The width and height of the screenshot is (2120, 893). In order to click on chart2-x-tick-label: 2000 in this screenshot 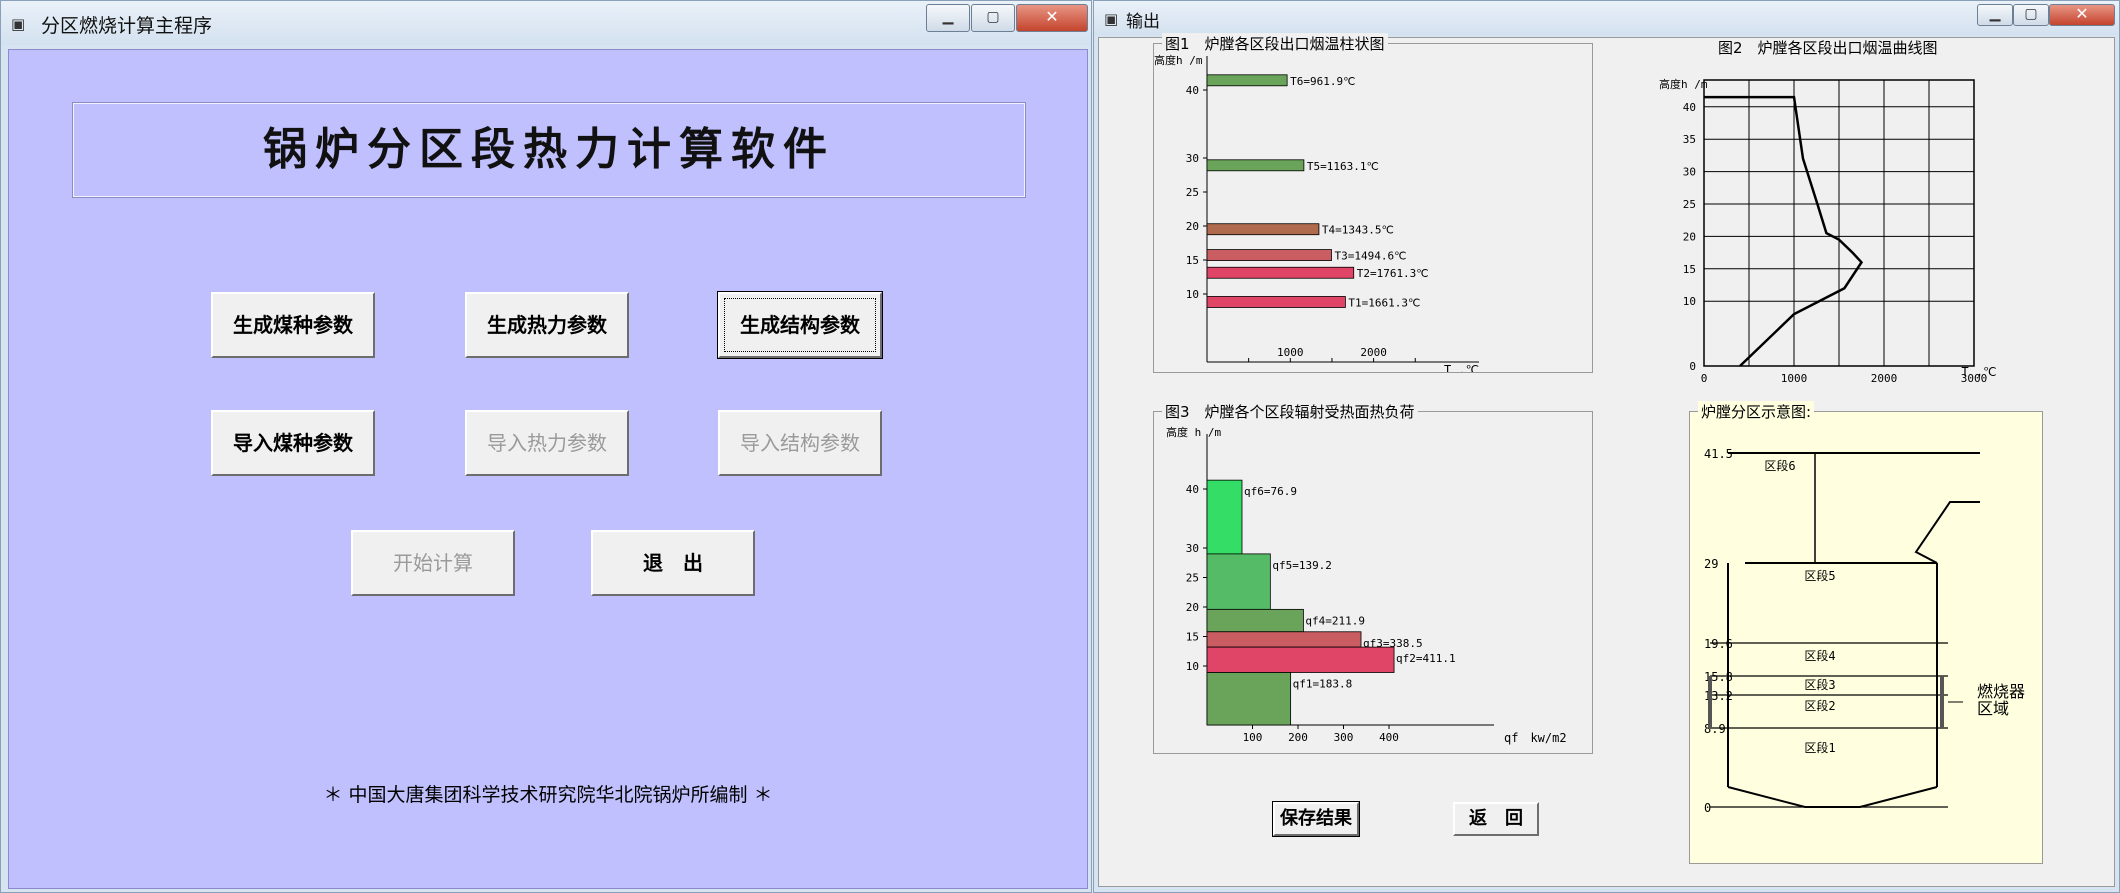, I will do `click(1884, 378)`.